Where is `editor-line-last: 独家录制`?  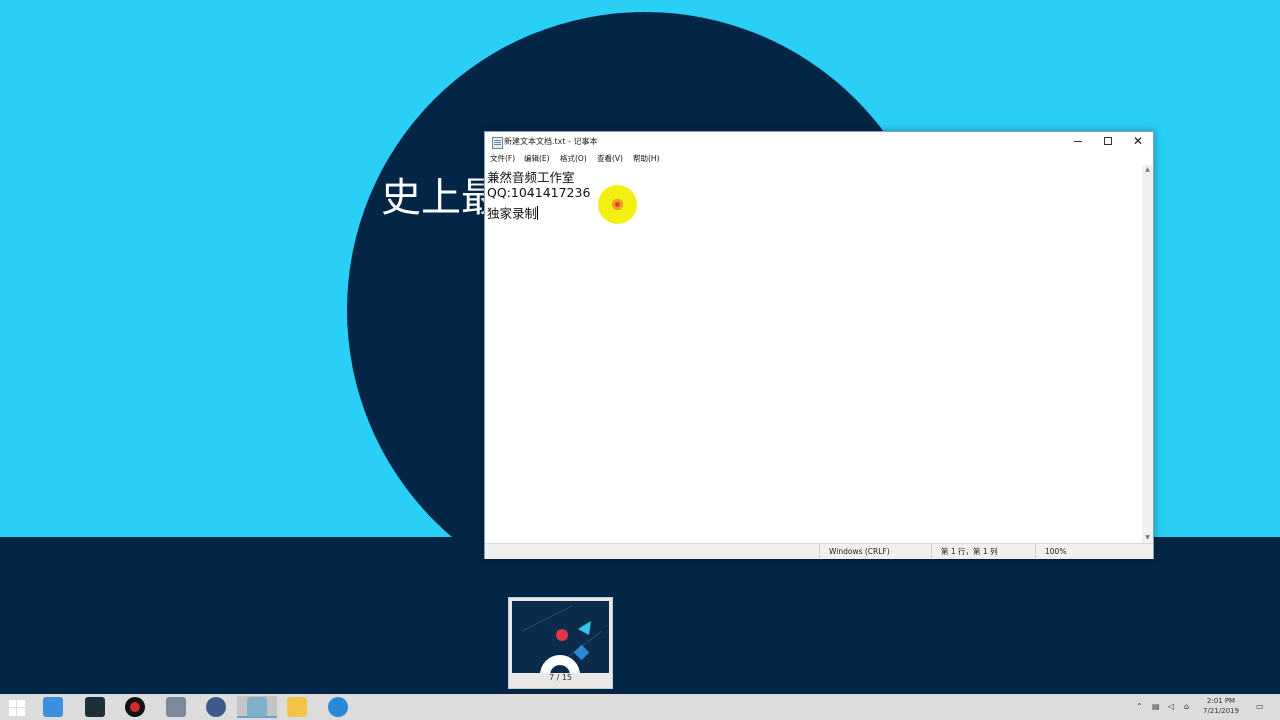
editor-line-last: 独家录制 is located at coordinates (513, 212).